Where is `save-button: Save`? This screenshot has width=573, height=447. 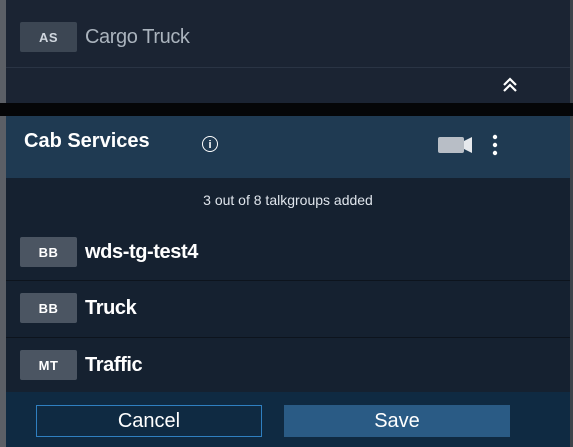
save-button: Save is located at coordinates (397, 421).